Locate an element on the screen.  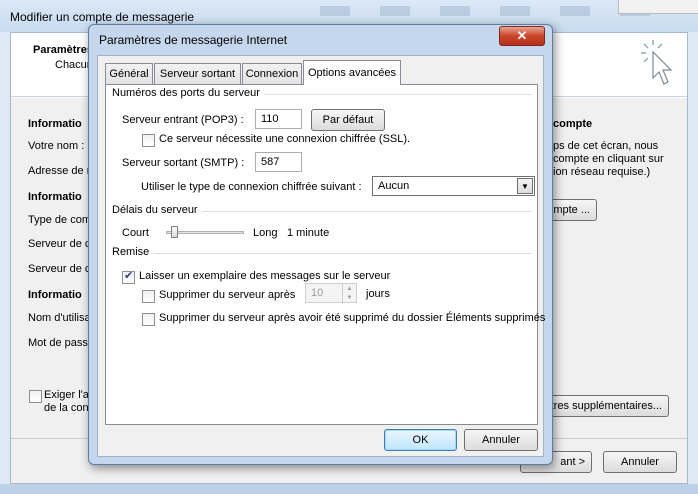
background-header-title: Paramètres is located at coordinates (63, 50).